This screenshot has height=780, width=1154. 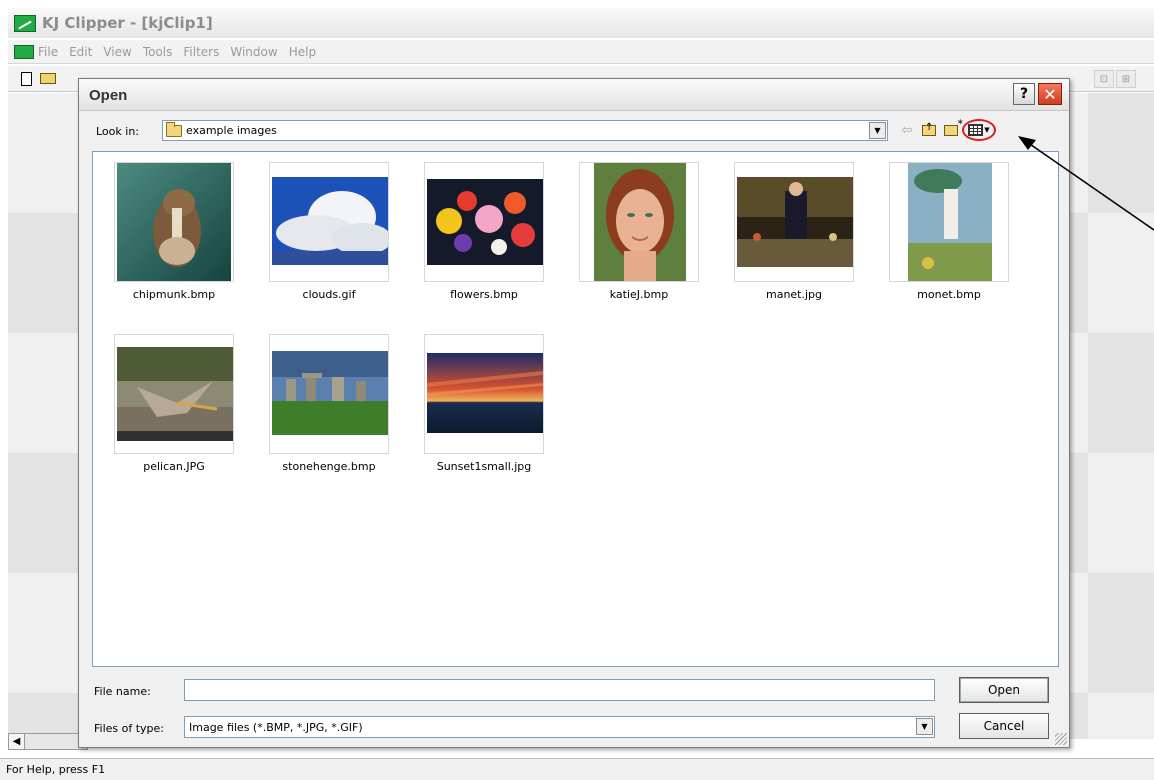 I want to click on file-thumbnail: clouds.gif, so click(x=329, y=237).